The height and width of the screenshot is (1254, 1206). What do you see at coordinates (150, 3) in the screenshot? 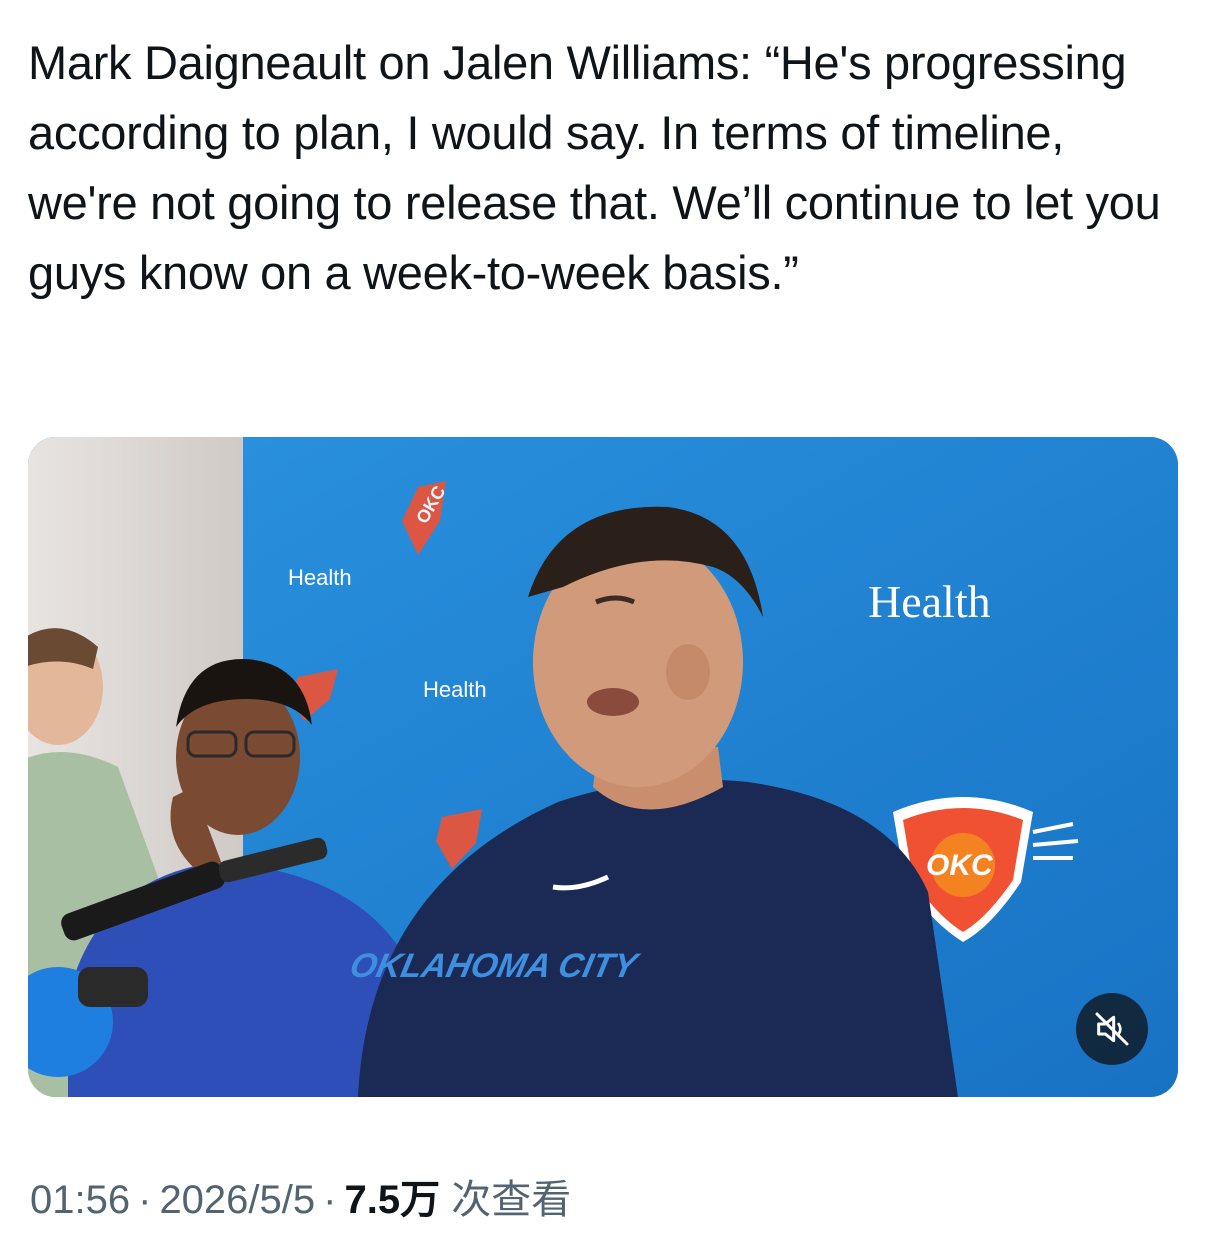
I see `previous-tweet-remnant` at bounding box center [150, 3].